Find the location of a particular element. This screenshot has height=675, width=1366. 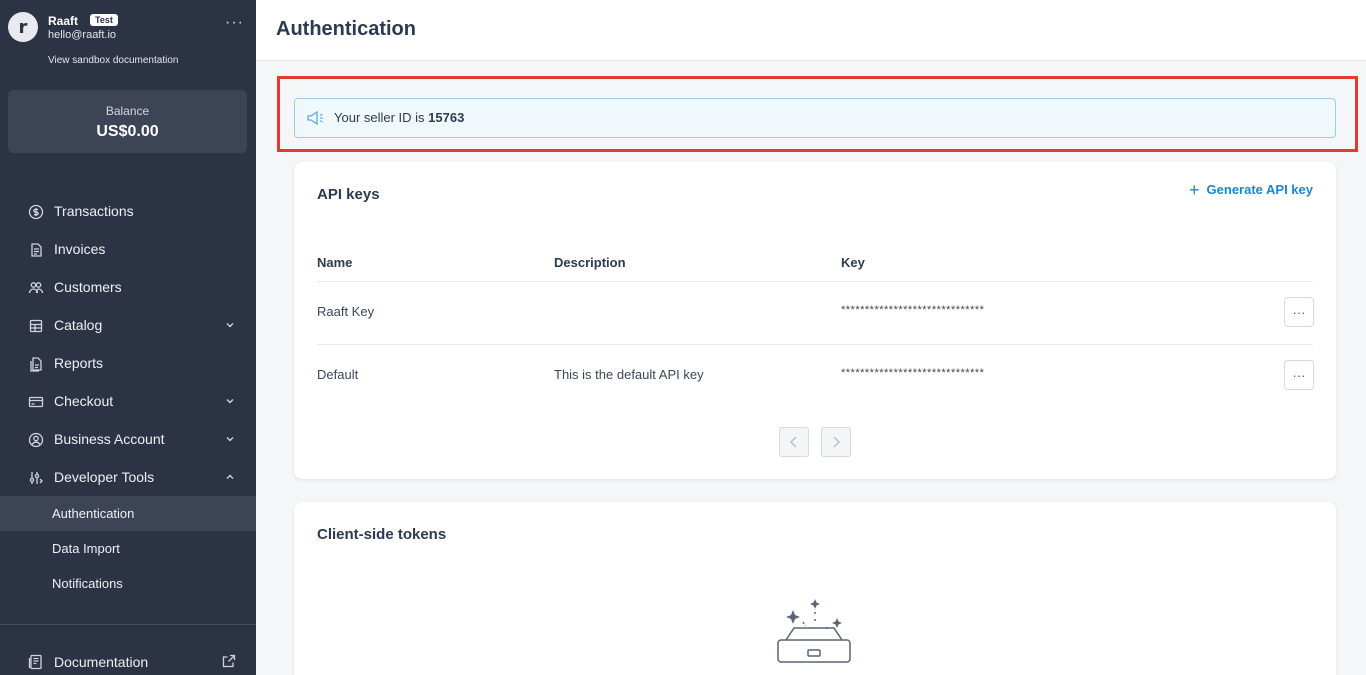

chevron-right-icon is located at coordinates (836, 442).